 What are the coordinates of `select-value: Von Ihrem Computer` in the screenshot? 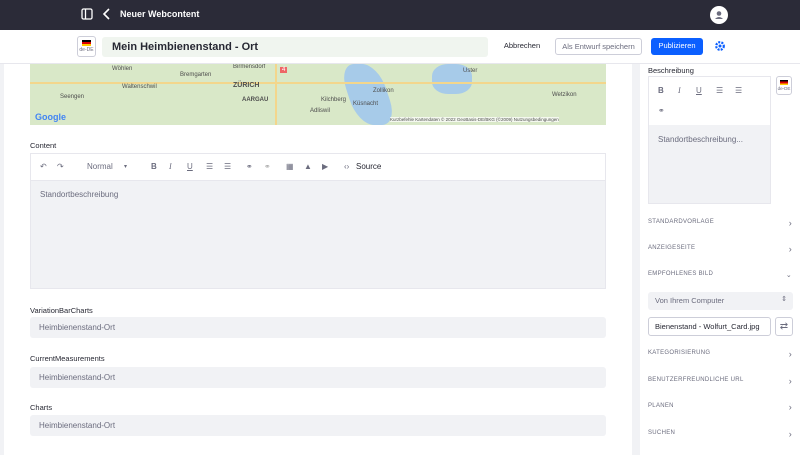 It's located at (690, 300).